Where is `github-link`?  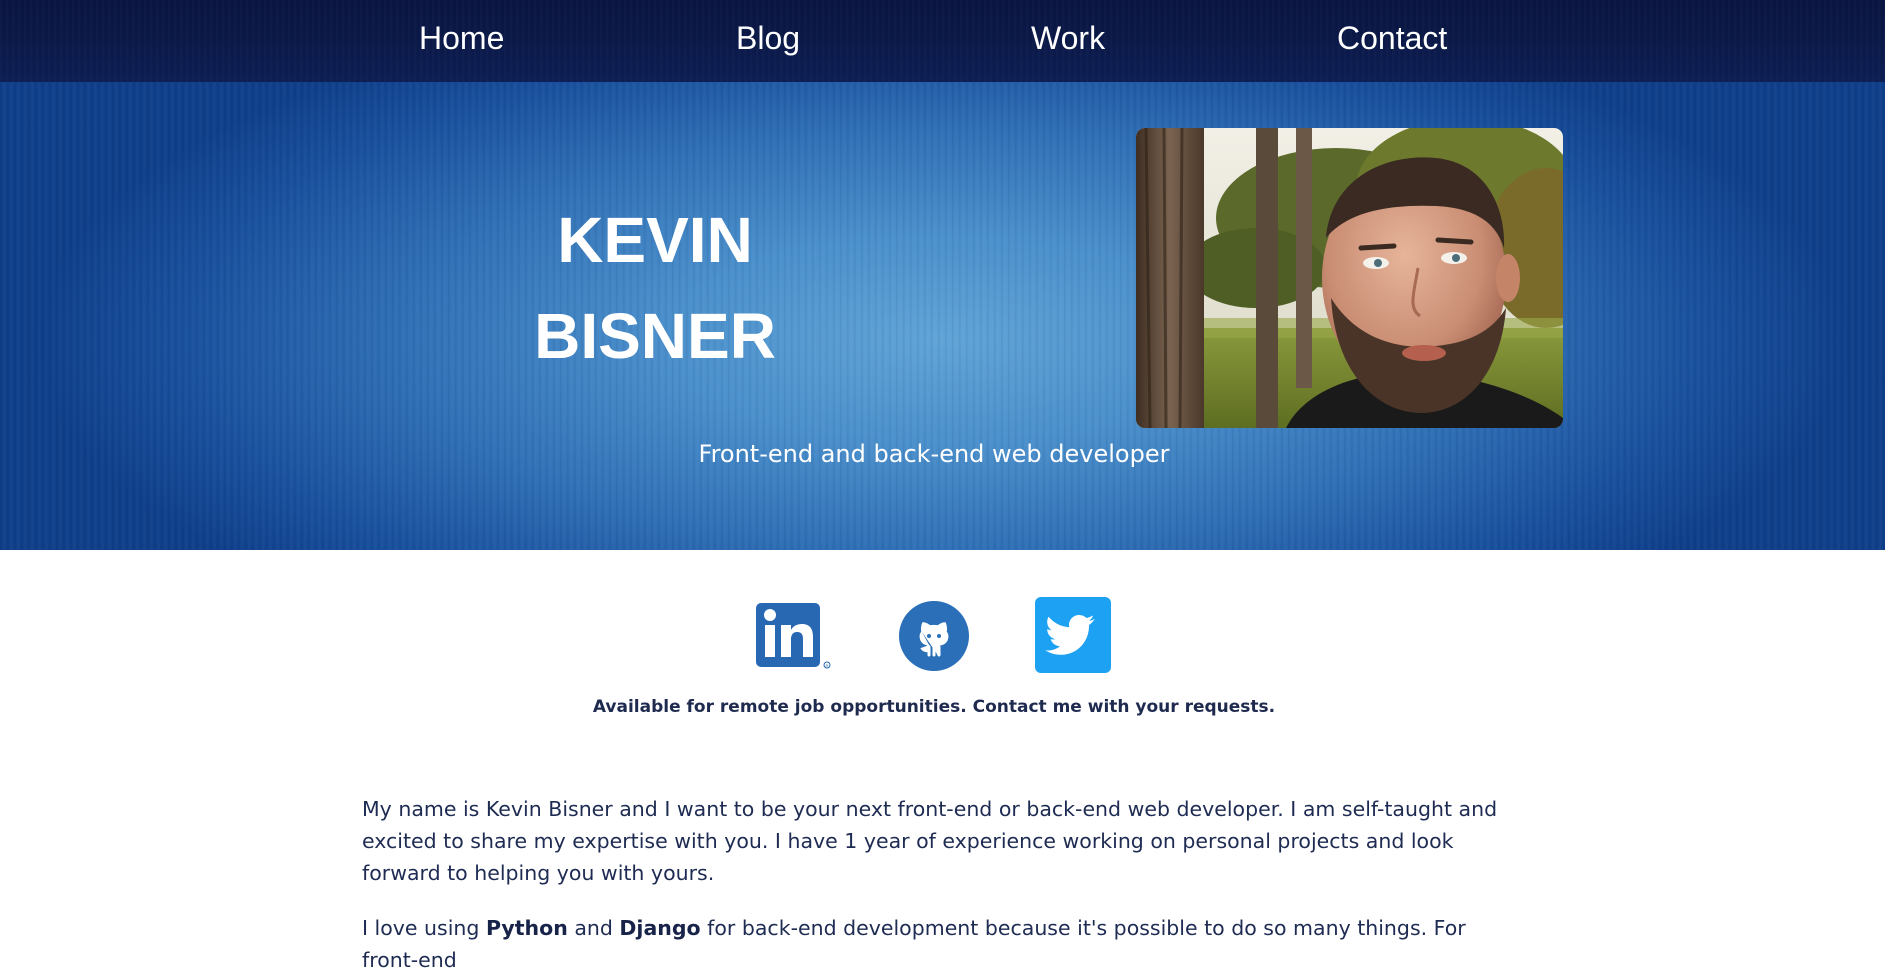 github-link is located at coordinates (934, 636).